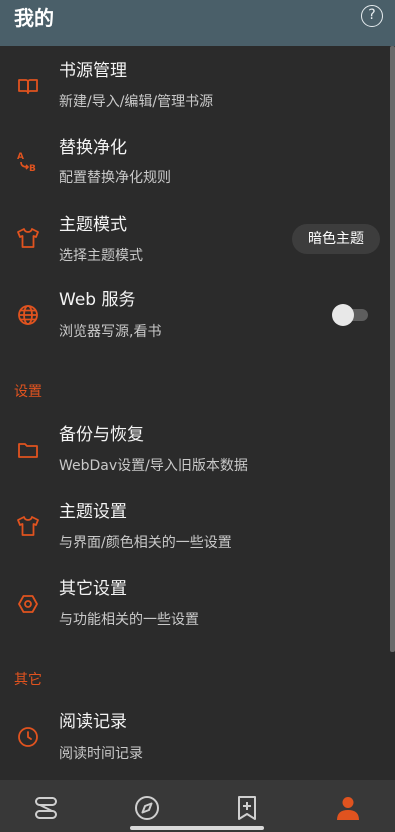 This screenshot has width=395, height=832. Describe the element at coordinates (93, 71) in the screenshot. I see `menu-item-title: 书源管理` at that location.